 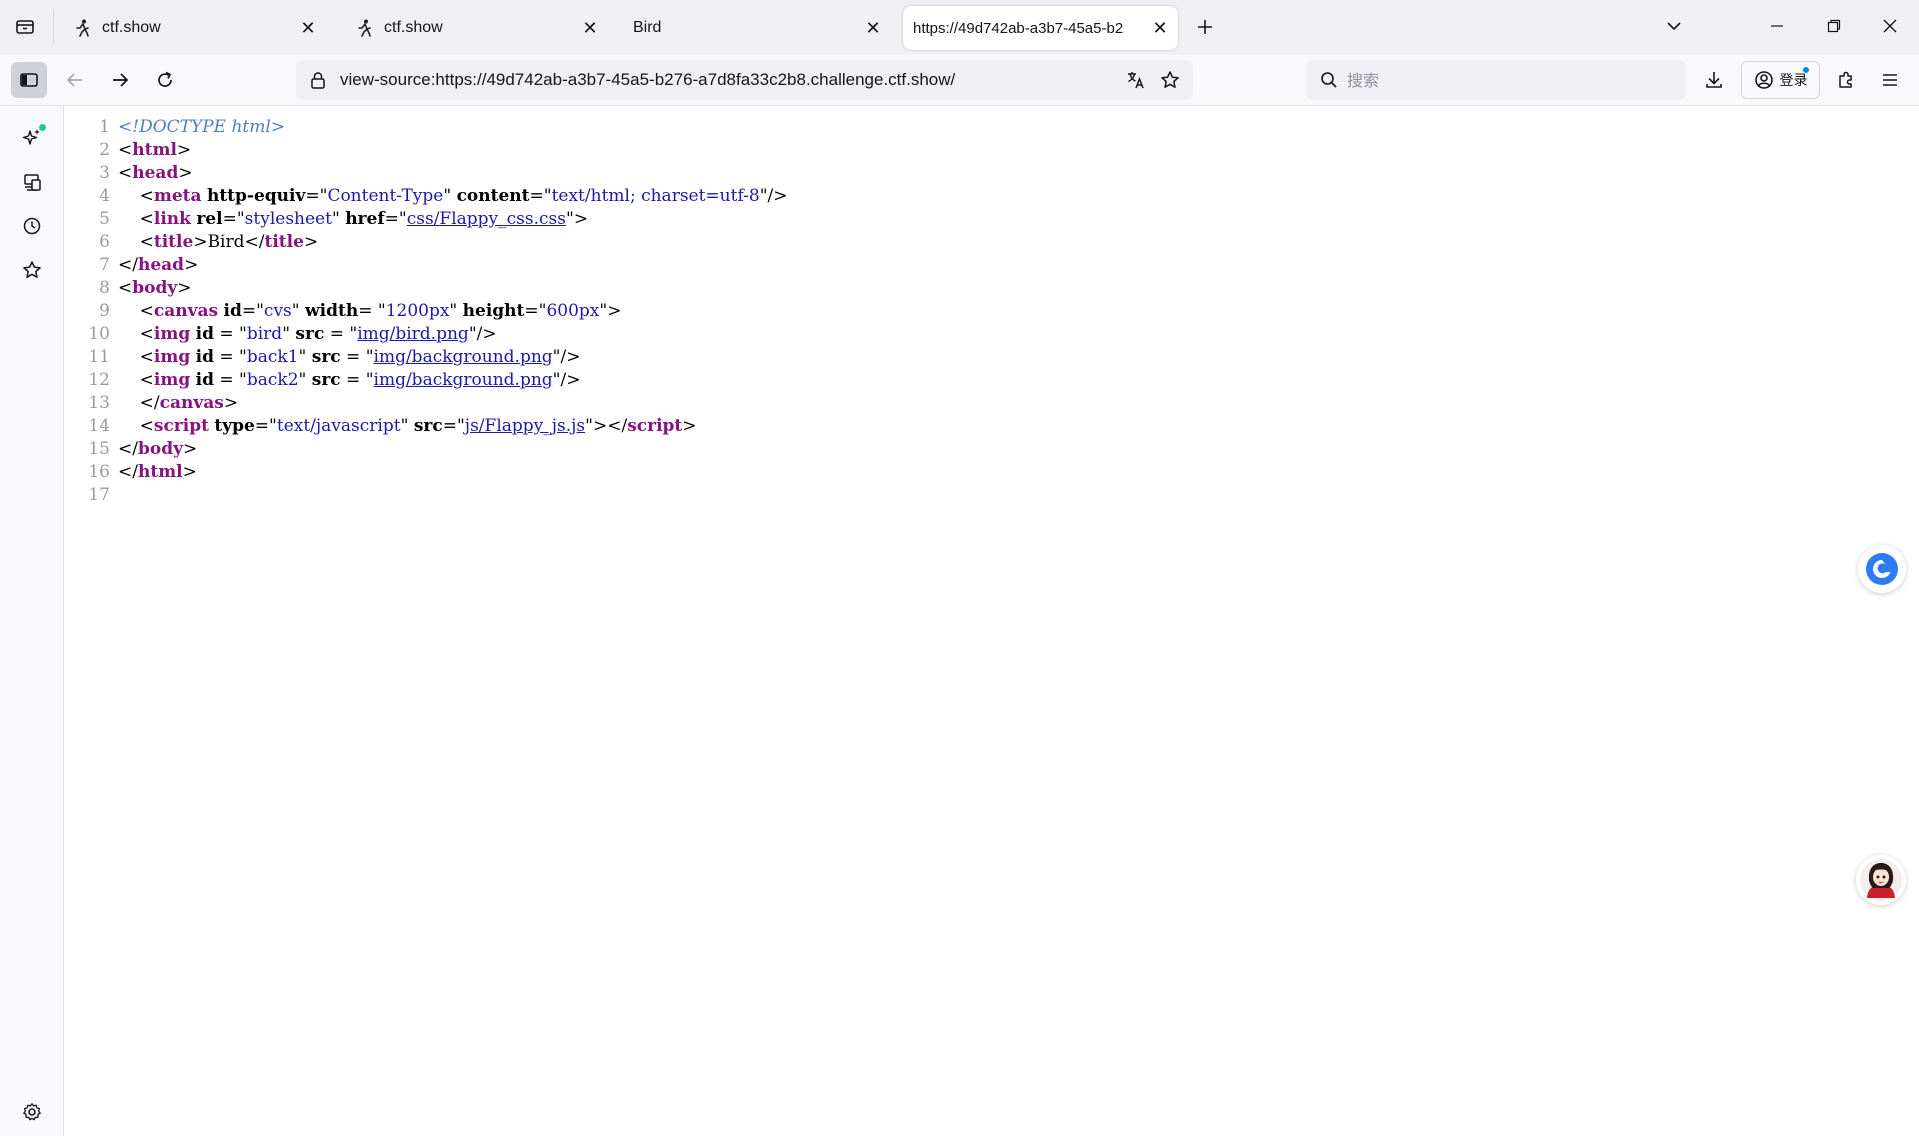 I want to click on line-content: </head>, so click(x=157, y=265).